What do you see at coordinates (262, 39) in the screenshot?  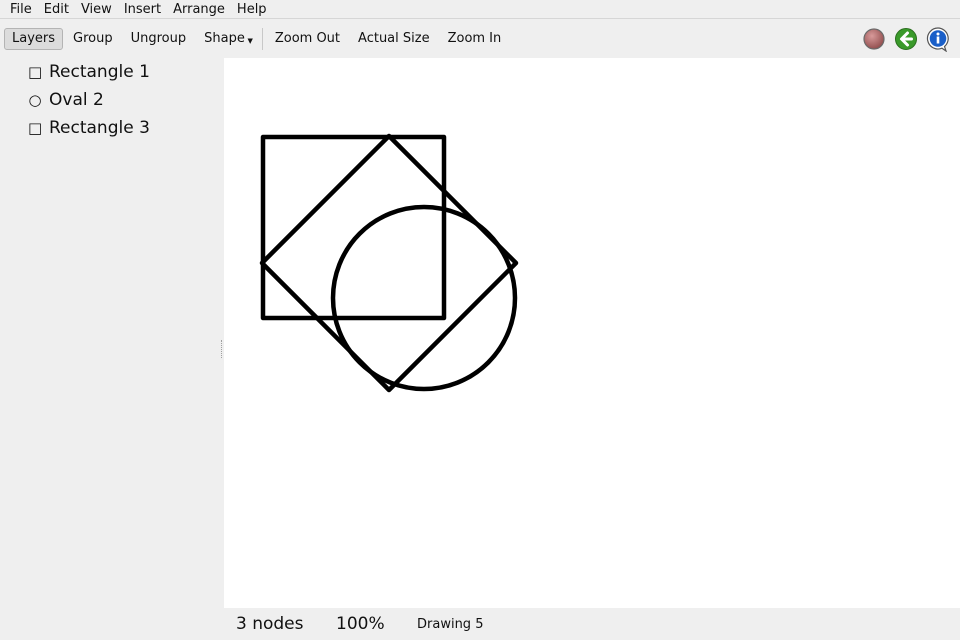 I see `toolbar-separator` at bounding box center [262, 39].